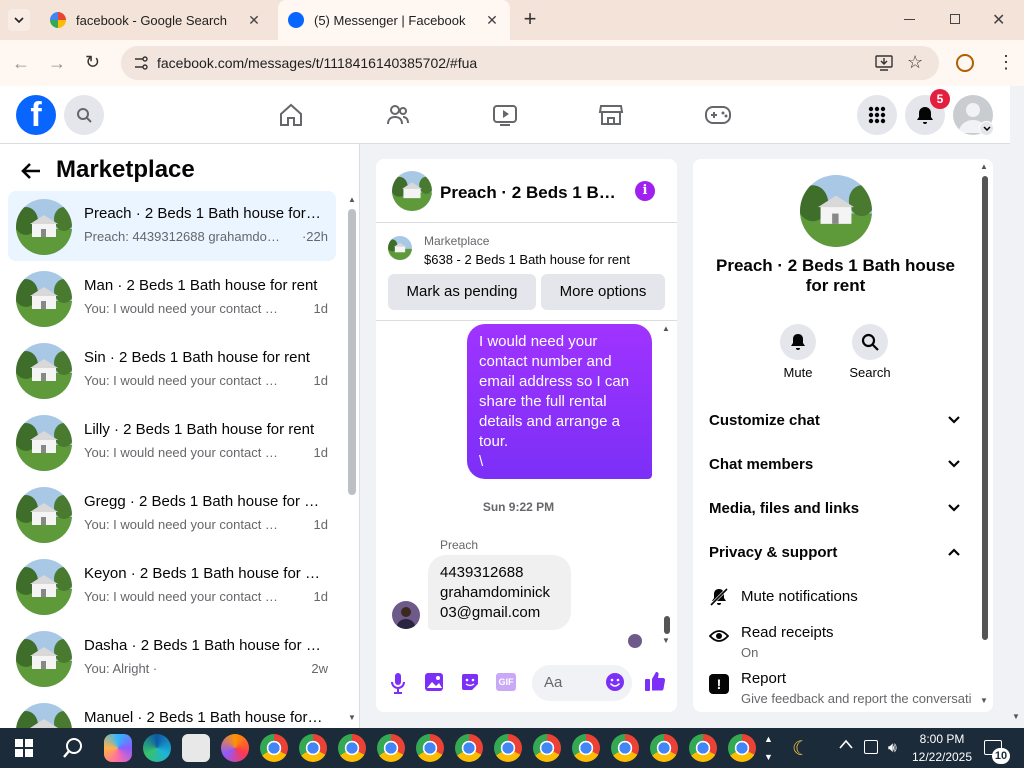 The width and height of the screenshot is (1024, 768). What do you see at coordinates (505, 115) in the screenshot?
I see `video-icon` at bounding box center [505, 115].